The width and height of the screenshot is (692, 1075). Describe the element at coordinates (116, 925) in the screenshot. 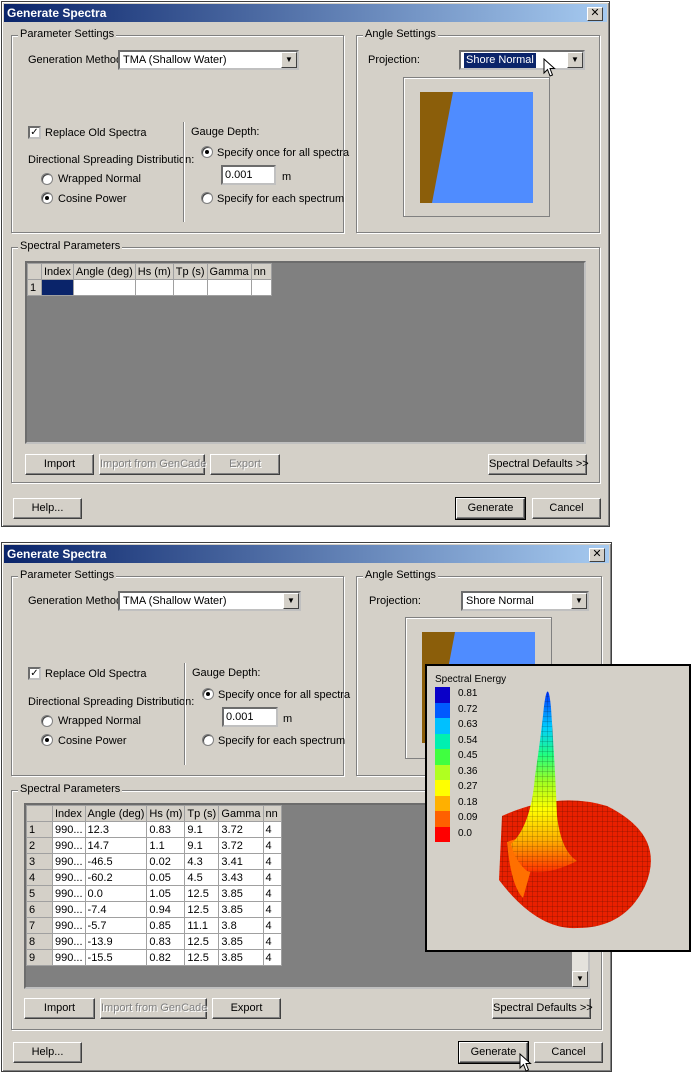

I see `table-cell: -5.7` at that location.